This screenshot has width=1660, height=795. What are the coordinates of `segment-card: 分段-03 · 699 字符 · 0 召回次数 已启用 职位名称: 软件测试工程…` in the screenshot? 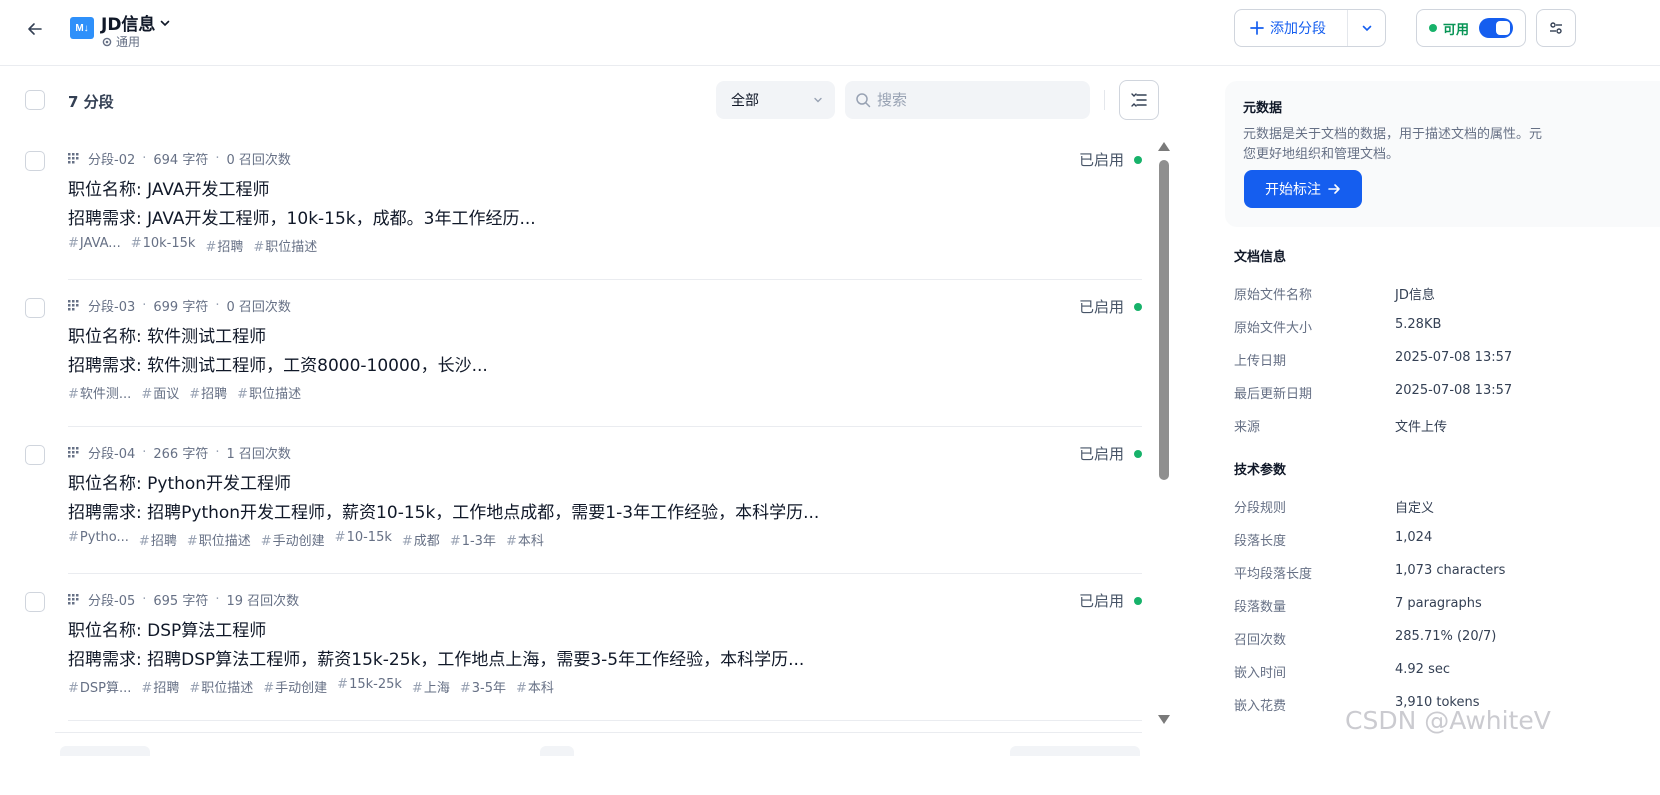 It's located at (580, 353).